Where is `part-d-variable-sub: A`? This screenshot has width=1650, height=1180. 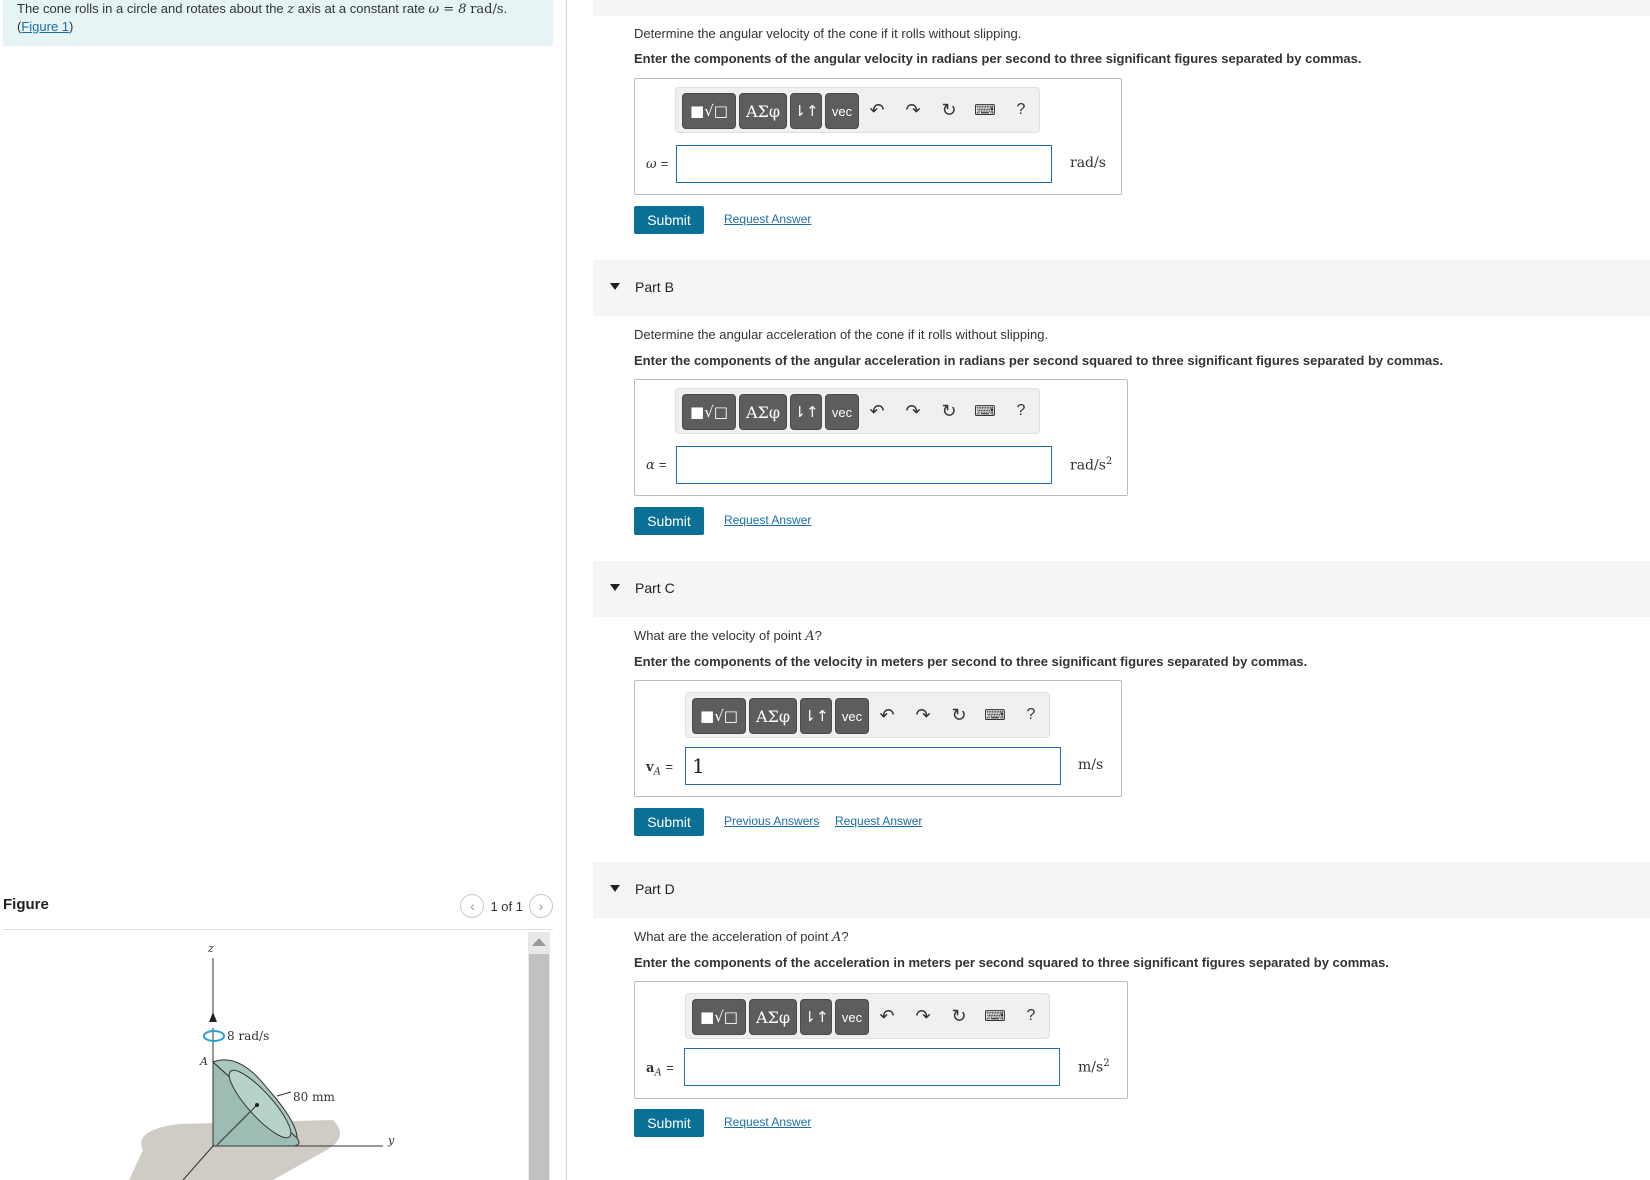 part-d-variable-sub: A is located at coordinates (658, 1073).